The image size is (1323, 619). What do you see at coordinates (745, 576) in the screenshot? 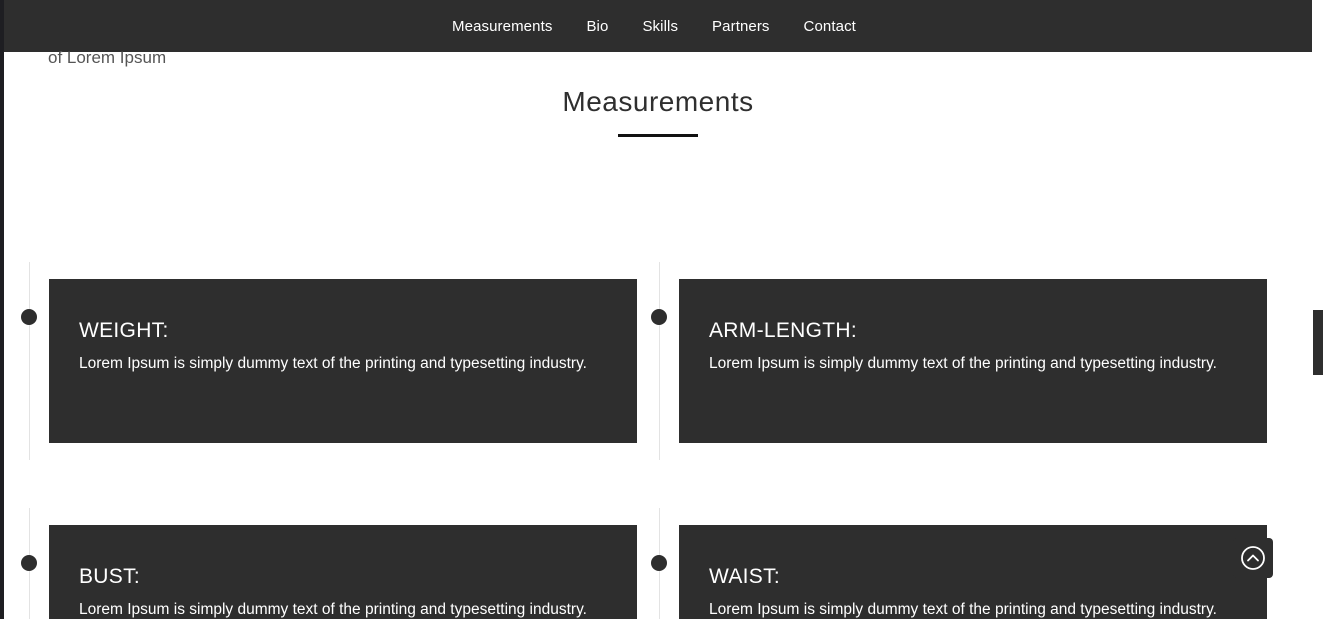
I see `card-title: WAIST:` at bounding box center [745, 576].